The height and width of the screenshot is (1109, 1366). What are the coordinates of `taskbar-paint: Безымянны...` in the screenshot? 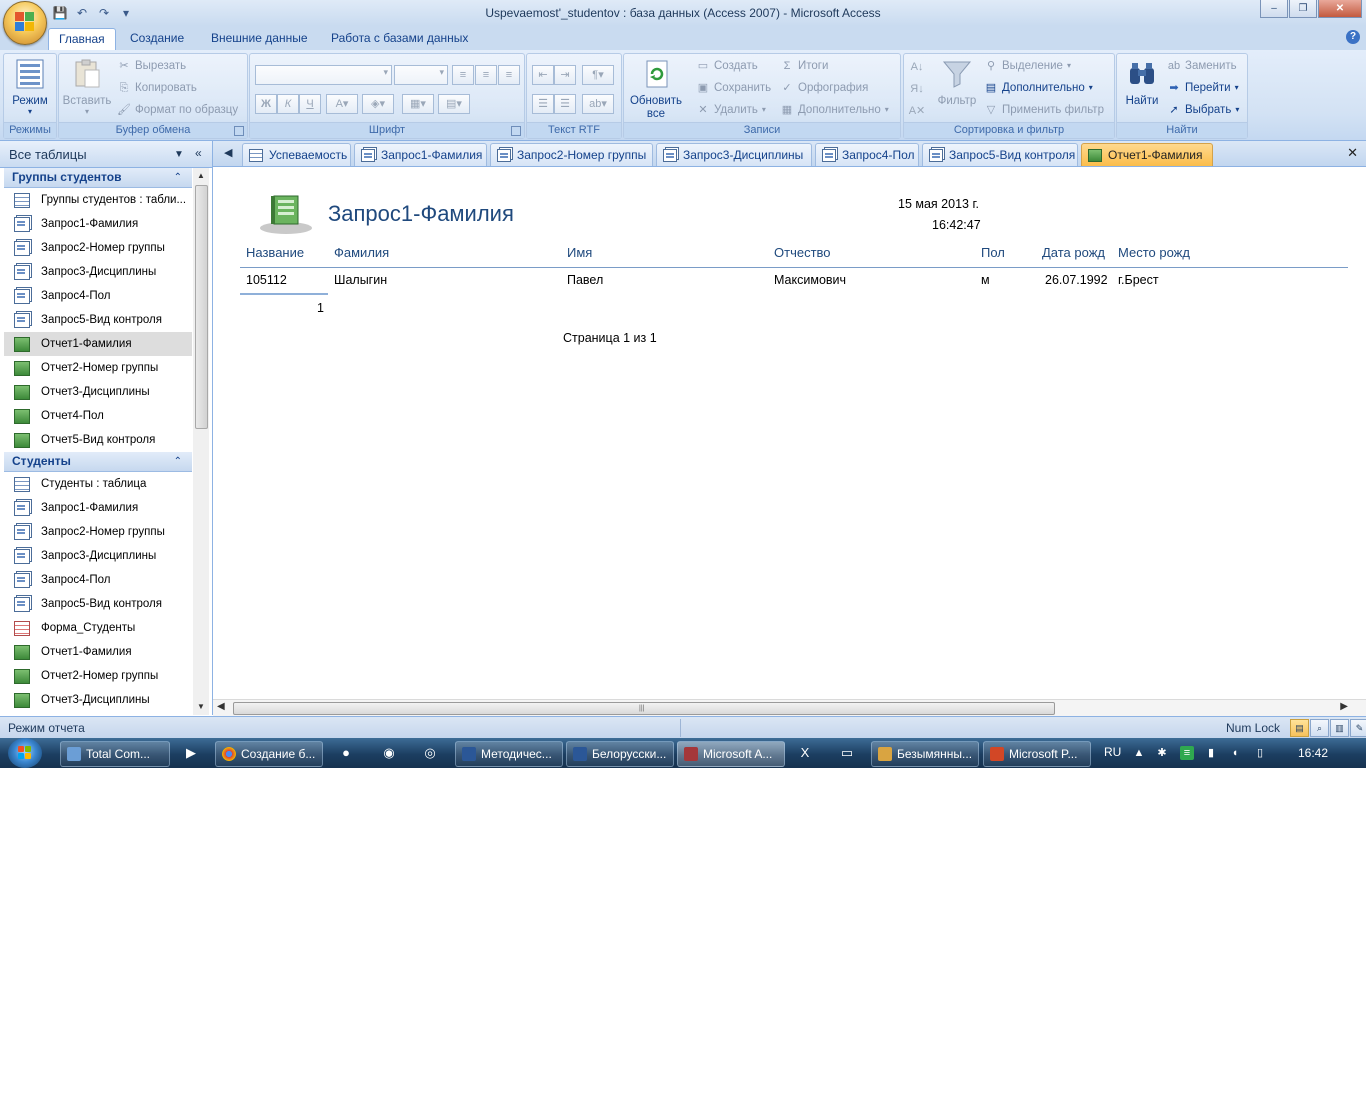 It's located at (925, 754).